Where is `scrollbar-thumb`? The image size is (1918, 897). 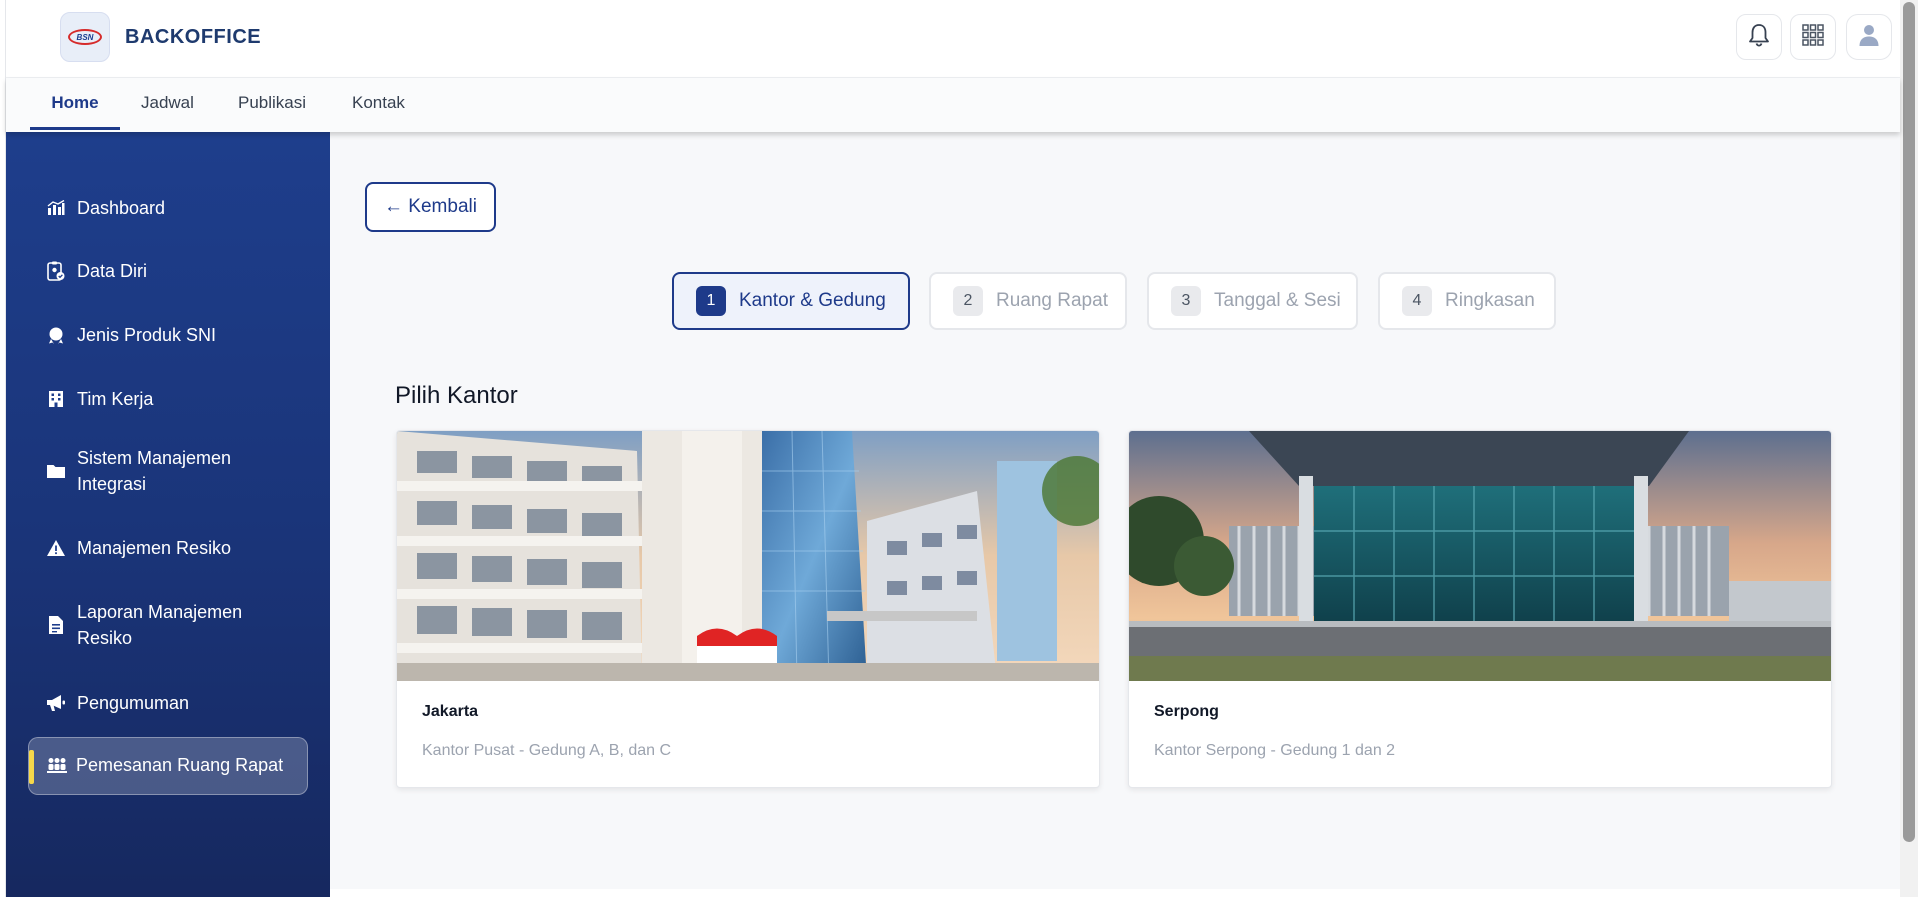 scrollbar-thumb is located at coordinates (1909, 422).